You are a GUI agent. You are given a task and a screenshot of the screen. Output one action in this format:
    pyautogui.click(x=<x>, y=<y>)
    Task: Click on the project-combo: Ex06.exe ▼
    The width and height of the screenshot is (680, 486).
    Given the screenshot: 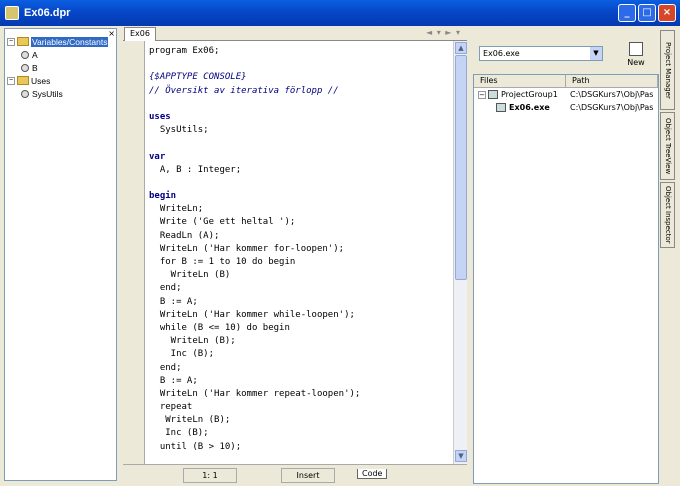 What is the action you would take?
    pyautogui.click(x=541, y=53)
    